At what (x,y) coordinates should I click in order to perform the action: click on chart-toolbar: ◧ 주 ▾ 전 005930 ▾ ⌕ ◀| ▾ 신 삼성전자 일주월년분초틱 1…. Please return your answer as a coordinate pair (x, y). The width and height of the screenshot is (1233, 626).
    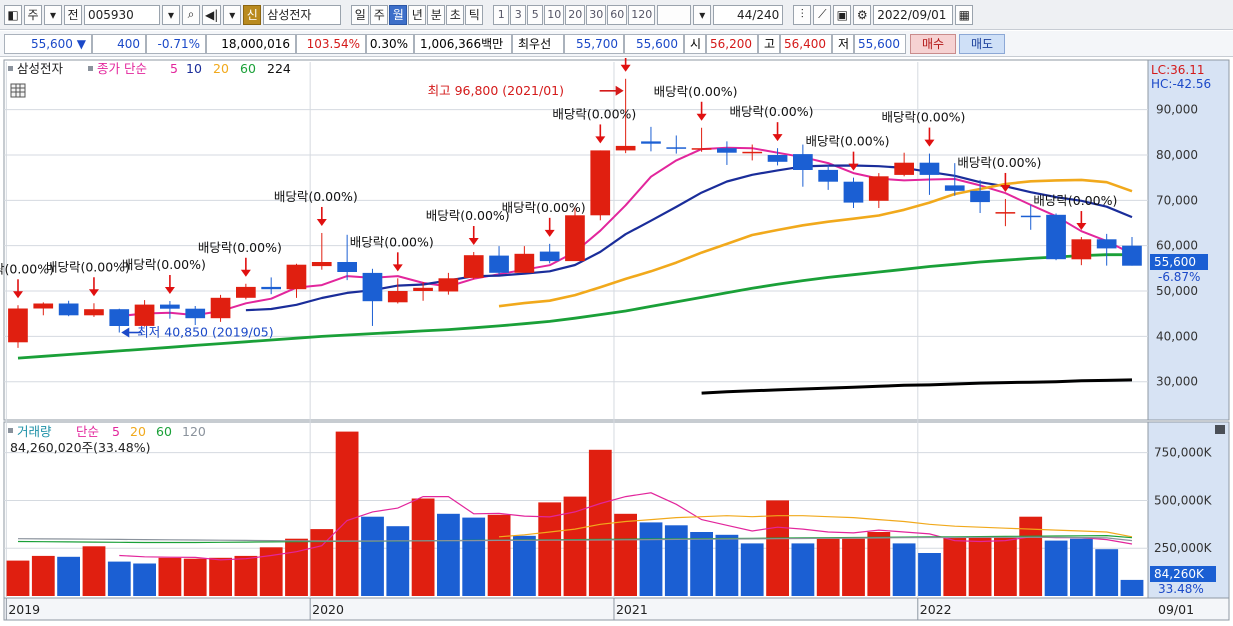
    Looking at the image, I should click on (616, 15).